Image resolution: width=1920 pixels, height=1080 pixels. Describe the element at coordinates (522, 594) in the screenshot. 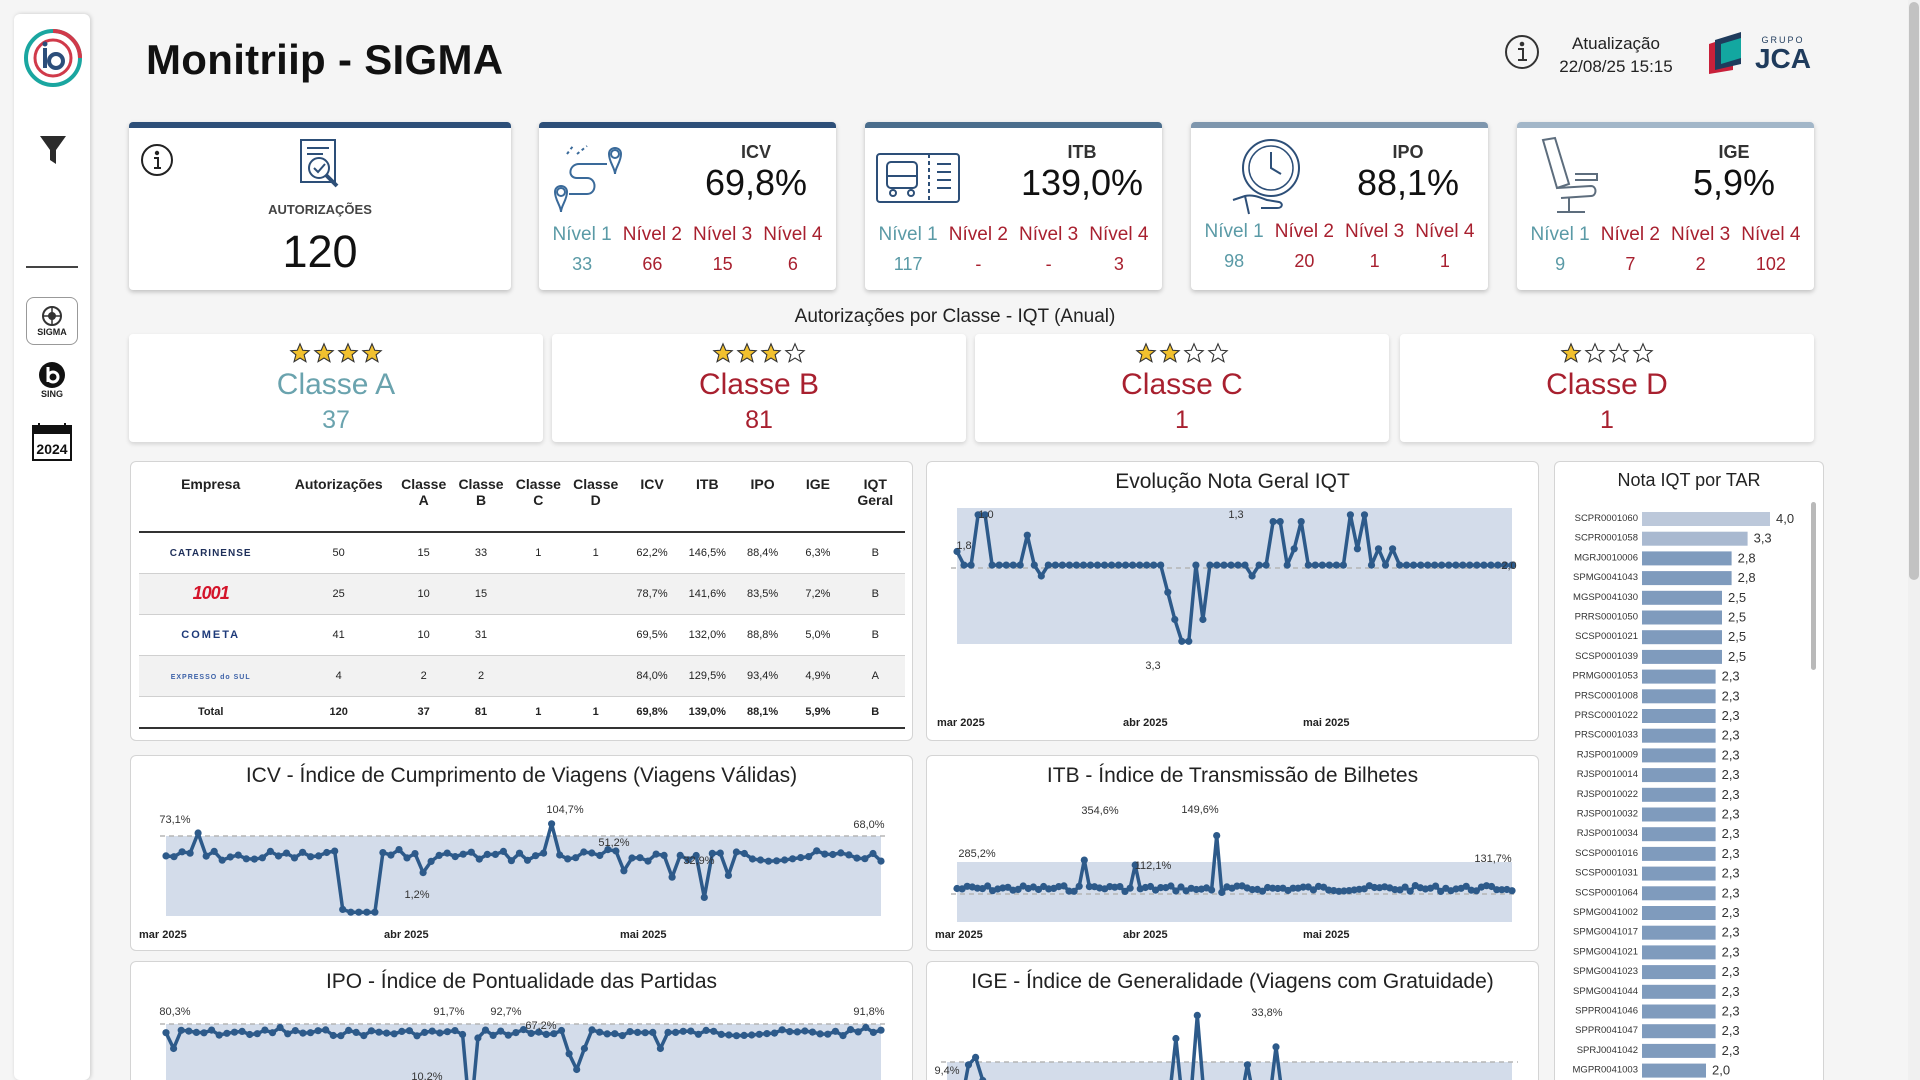

I see `table-row: 1001 25 10 15 78,7% 141,6% 83,5% 7,2% B` at that location.